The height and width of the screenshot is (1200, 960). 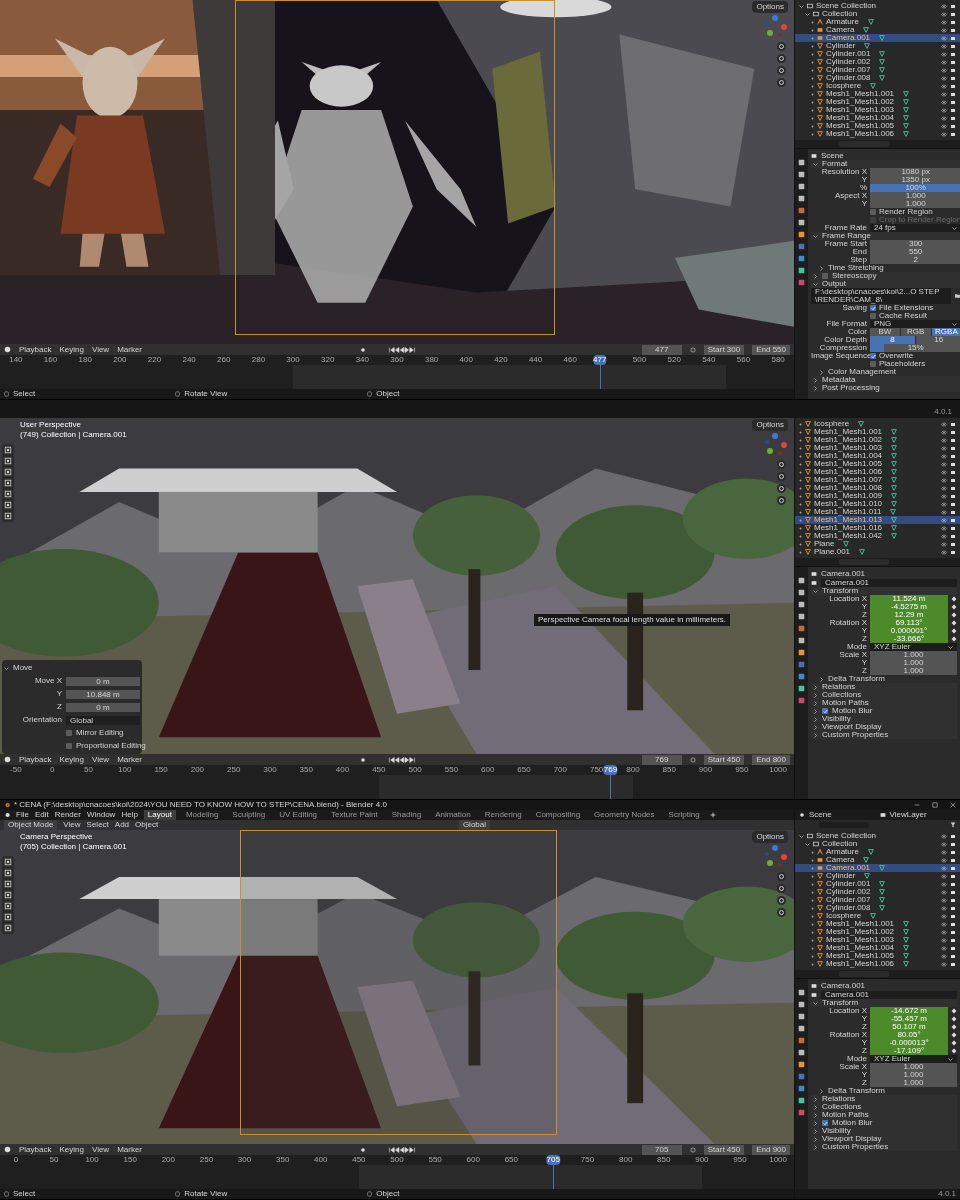 I want to click on end-frame-field: End 900, so click(x=771, y=1149).